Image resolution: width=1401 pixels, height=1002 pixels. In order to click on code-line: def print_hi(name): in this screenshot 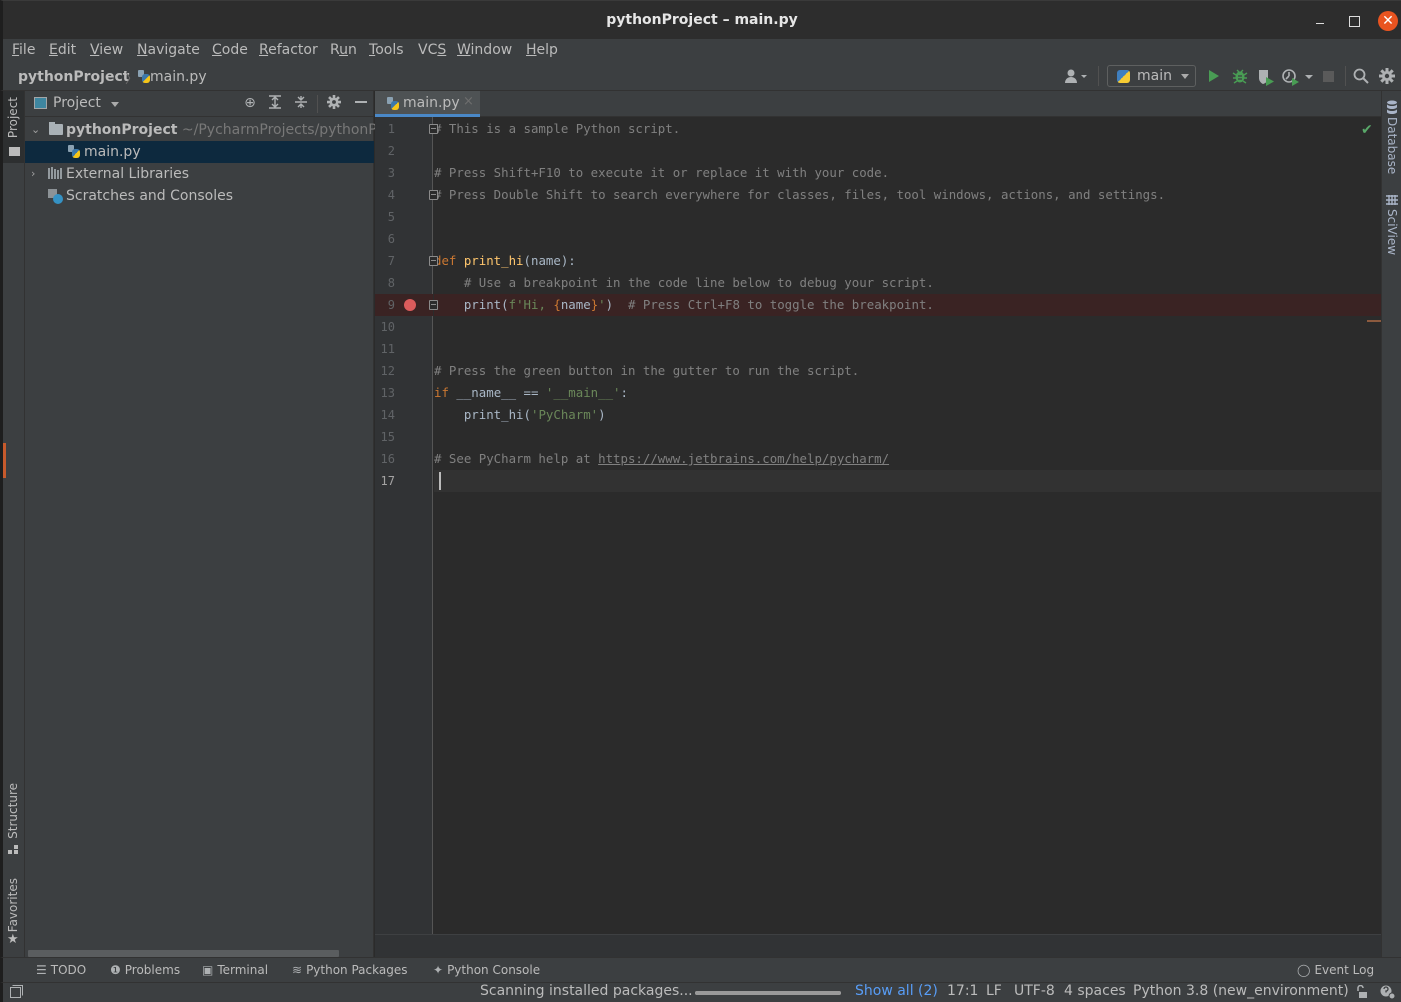, I will do `click(907, 261)`.